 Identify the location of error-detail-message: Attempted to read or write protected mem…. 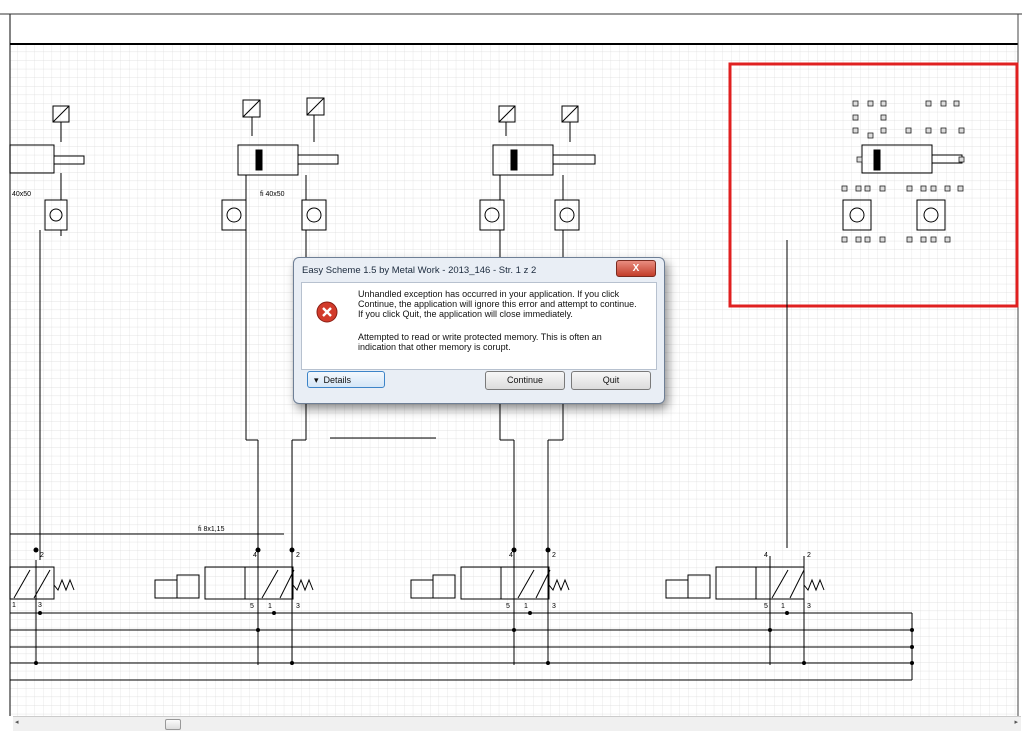
(480, 342).